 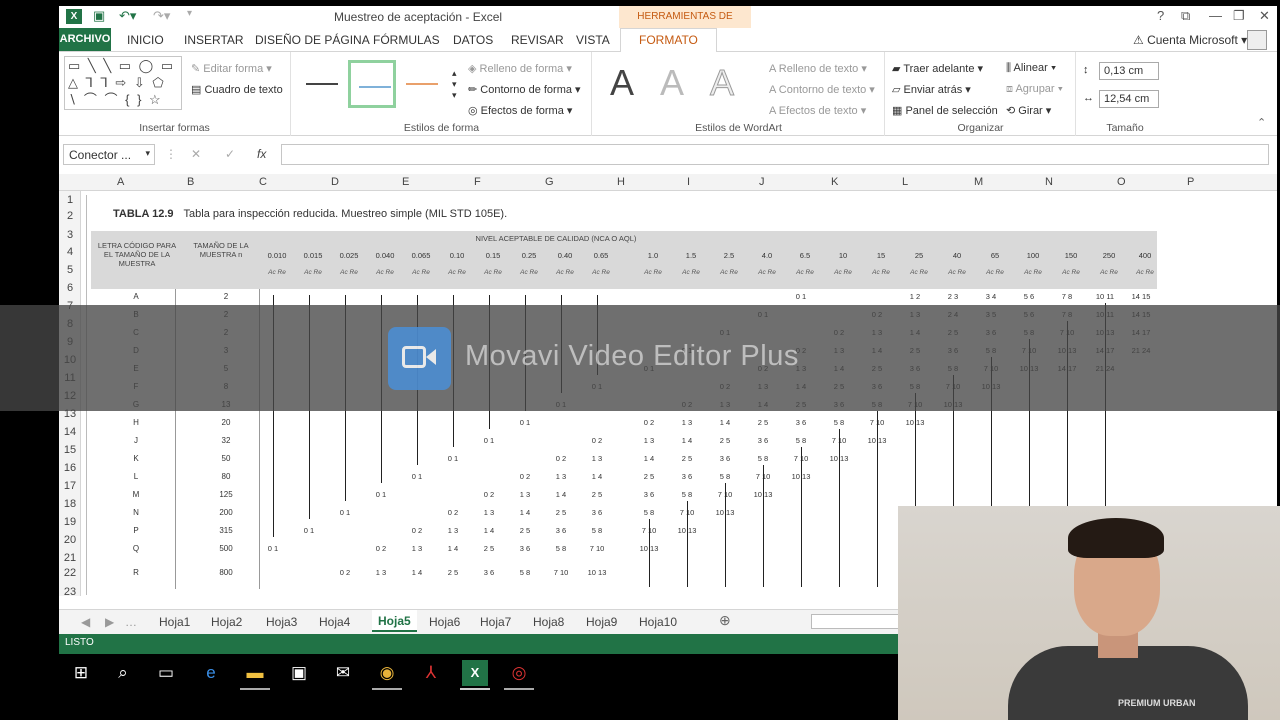 What do you see at coordinates (817, 110) in the screenshot?
I see `text-effects-button: A Efectos de texto ▾` at bounding box center [817, 110].